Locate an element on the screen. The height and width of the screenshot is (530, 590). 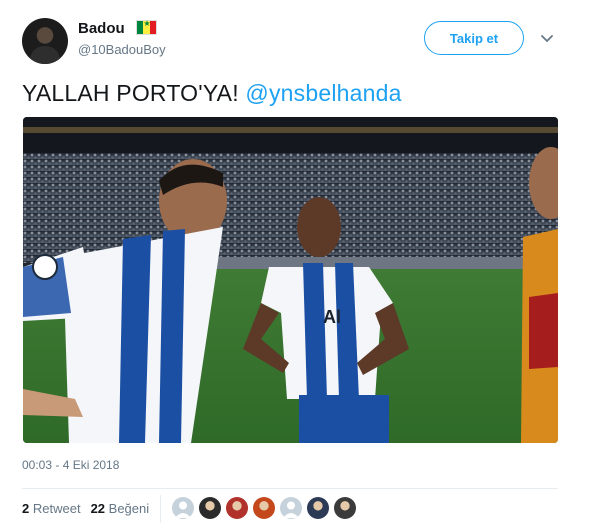
tweet-stats: 2 Retweet 22 Beğeni is located at coordinates (85, 508).